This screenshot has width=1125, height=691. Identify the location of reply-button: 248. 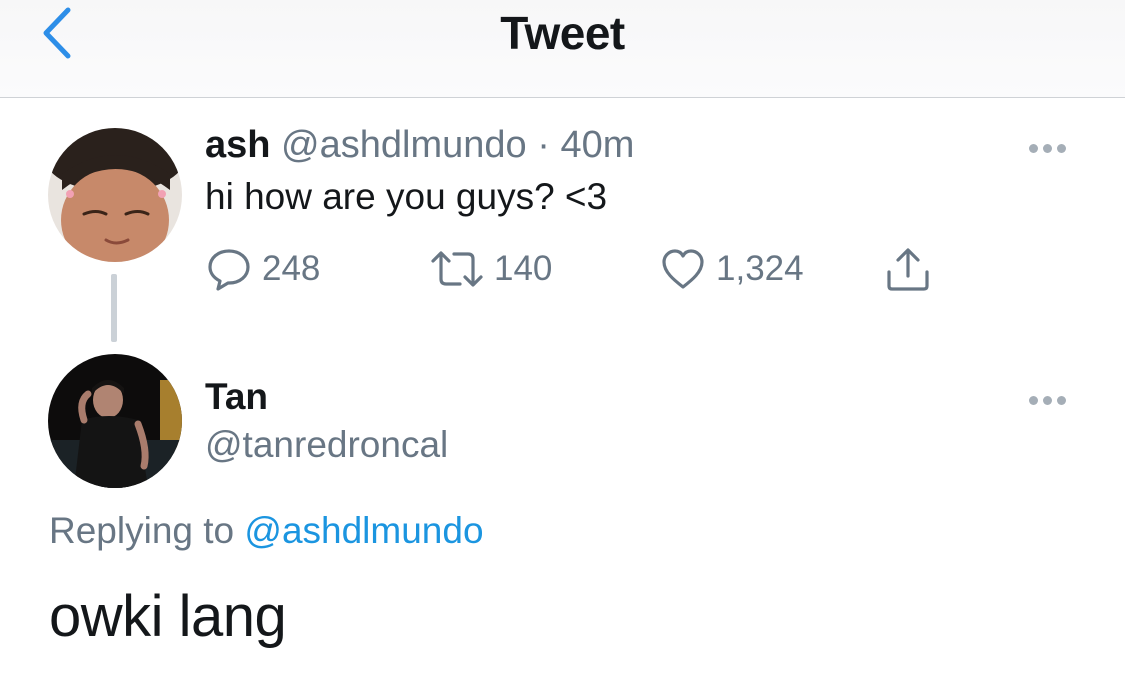
(263, 269).